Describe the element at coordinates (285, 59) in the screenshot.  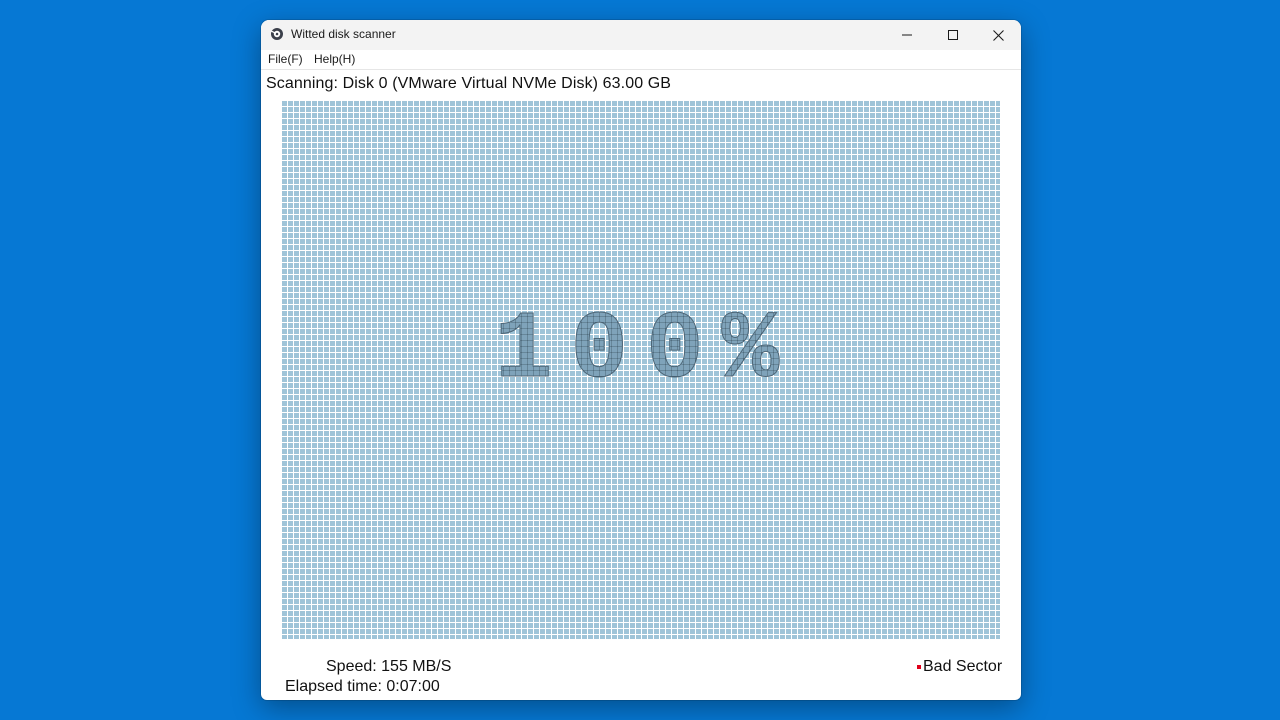
I see `menu-file: File(F)` at that location.